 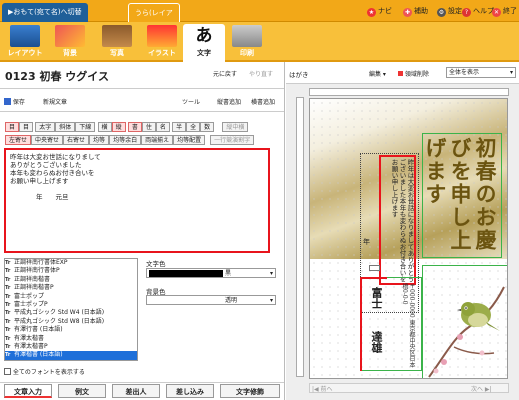 I want to click on card-year: 年, so click(x=366, y=242).